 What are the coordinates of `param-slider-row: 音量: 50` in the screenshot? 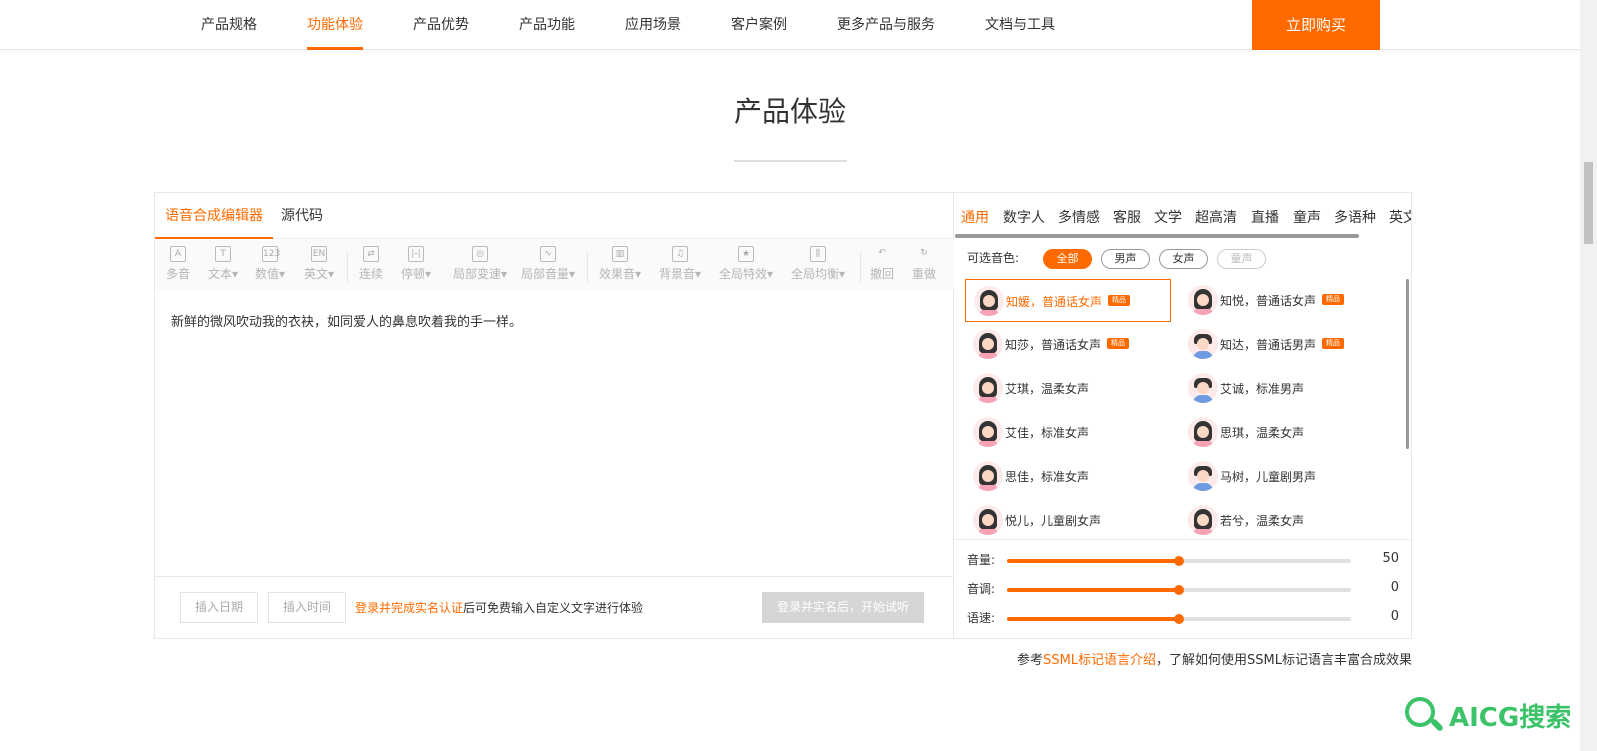 It's located at (1187, 561).